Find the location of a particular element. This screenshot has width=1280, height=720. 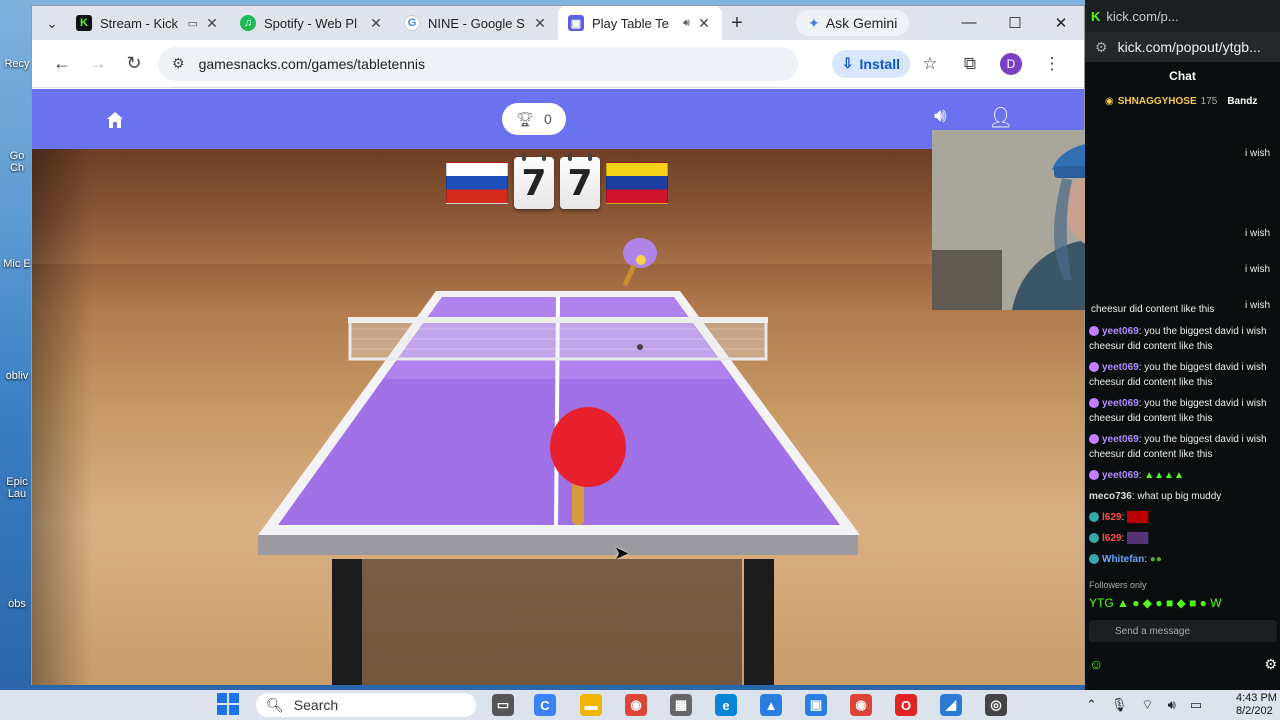

store-icon: ▦ is located at coordinates (681, 705).